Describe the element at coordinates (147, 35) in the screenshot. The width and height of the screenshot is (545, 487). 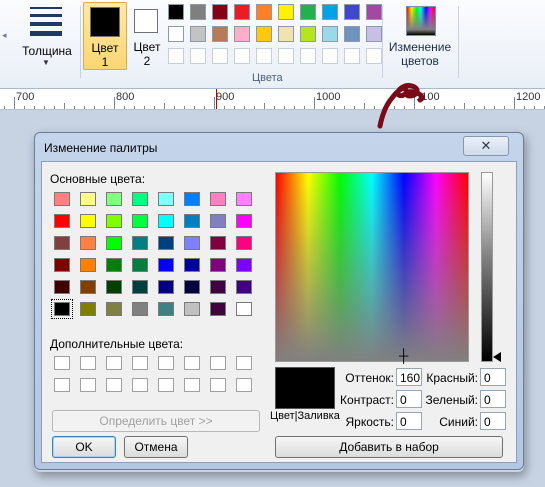
I see `color2-button: Цвет 2` at that location.